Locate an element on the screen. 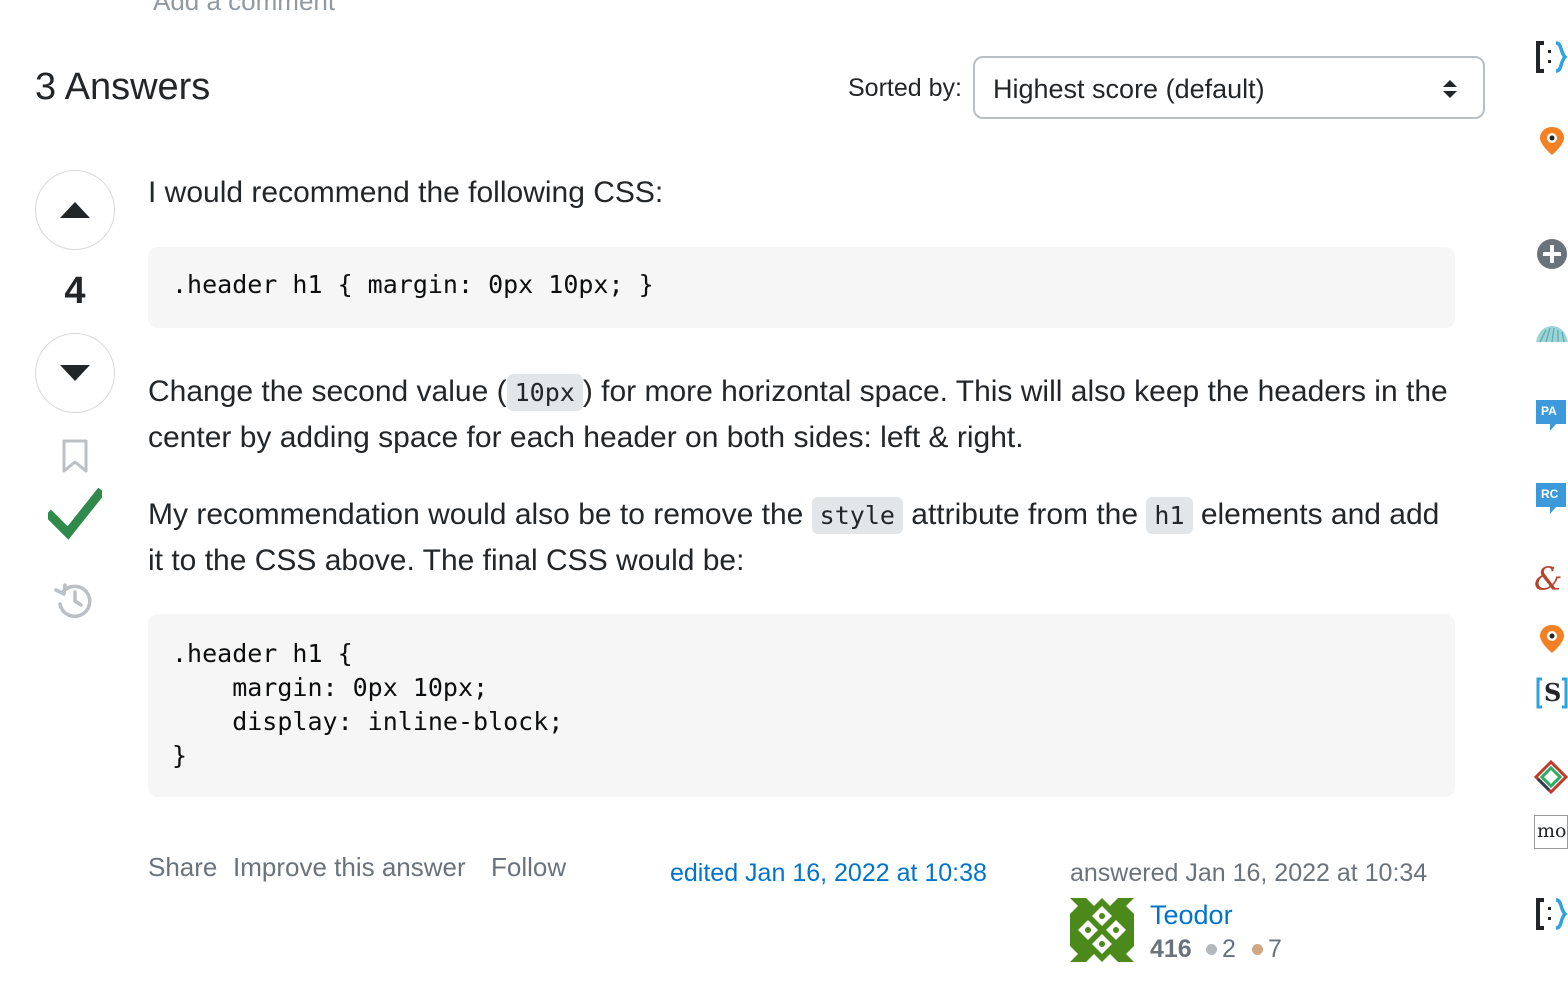  cloud-icon is located at coordinates (1551, 335).